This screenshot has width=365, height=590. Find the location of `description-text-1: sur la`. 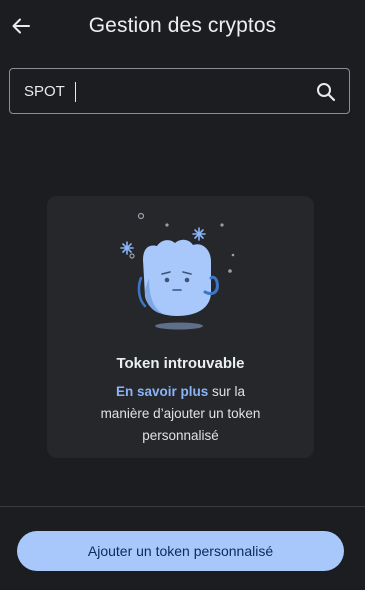

description-text-1: sur la is located at coordinates (227, 391).